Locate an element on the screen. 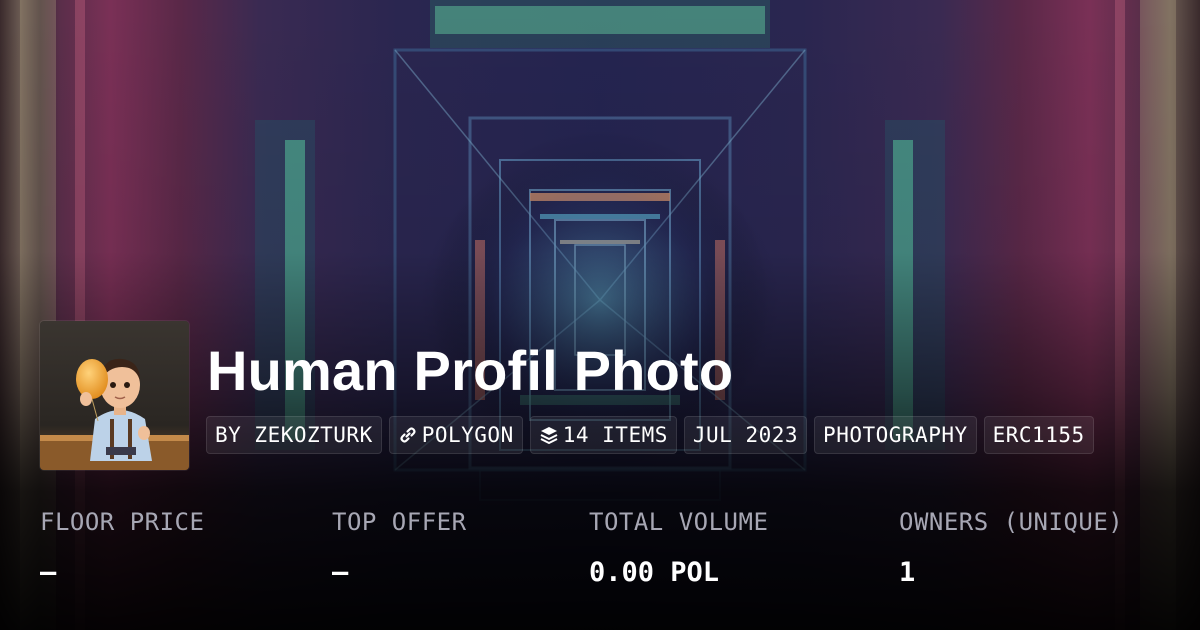 The height and width of the screenshot is (630, 1200). stat-label: OWNERS (UNIQUE) is located at coordinates (1011, 522).